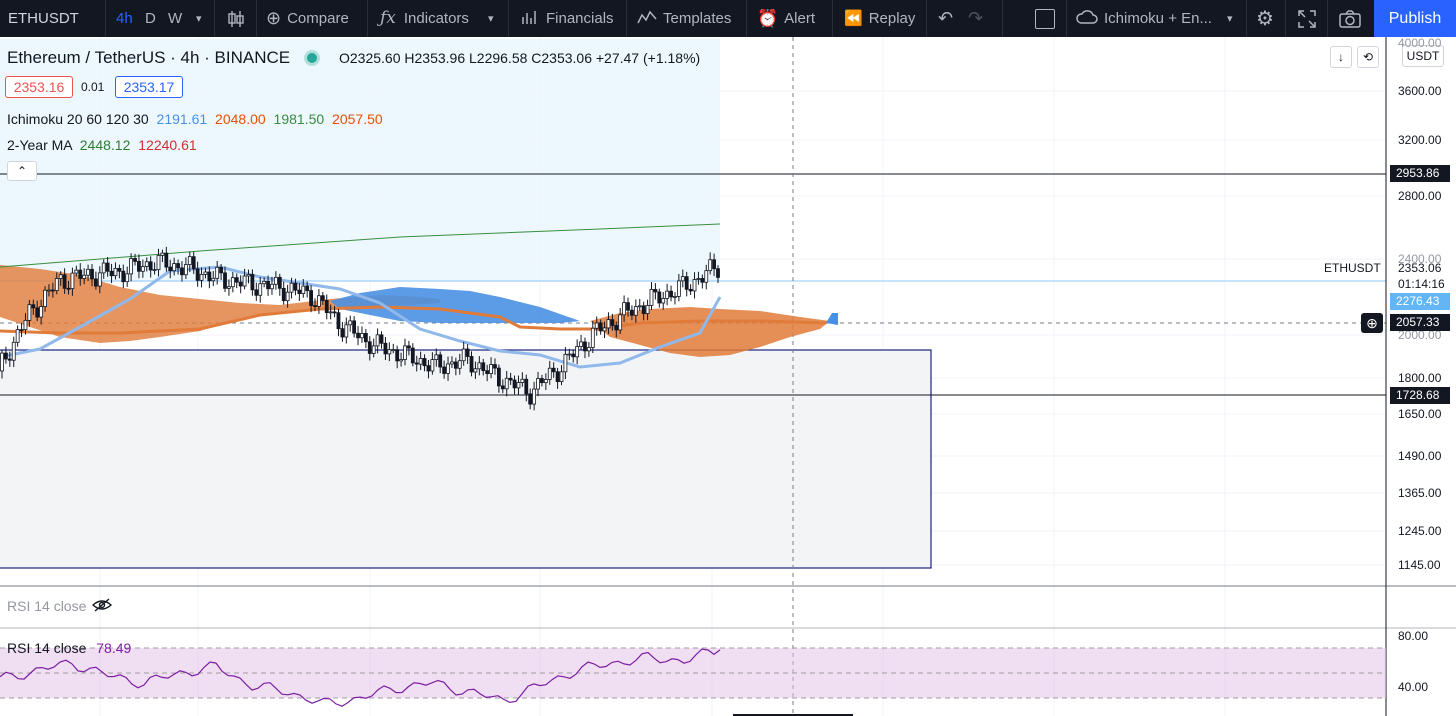 This screenshot has height=716, width=1456. I want to click on camera-icon, so click(1350, 18).